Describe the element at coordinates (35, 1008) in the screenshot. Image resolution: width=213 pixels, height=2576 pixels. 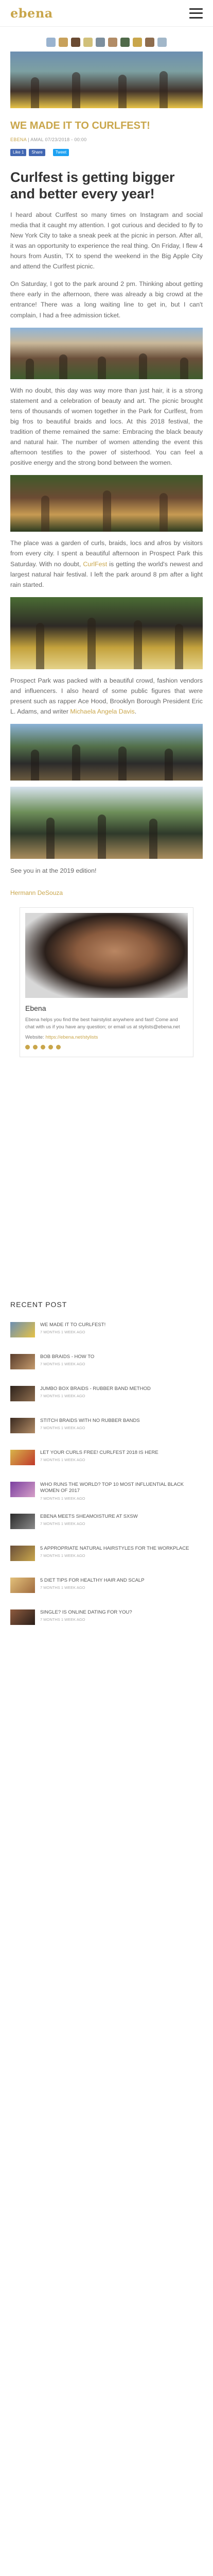
I see `author-name: Ebena` at that location.